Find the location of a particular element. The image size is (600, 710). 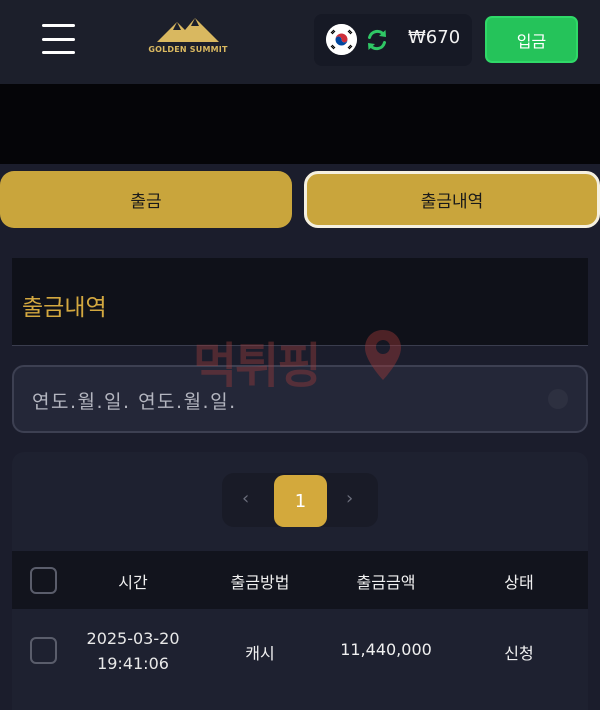

logo: GOLDEN SUMMIT is located at coordinates (188, 39).